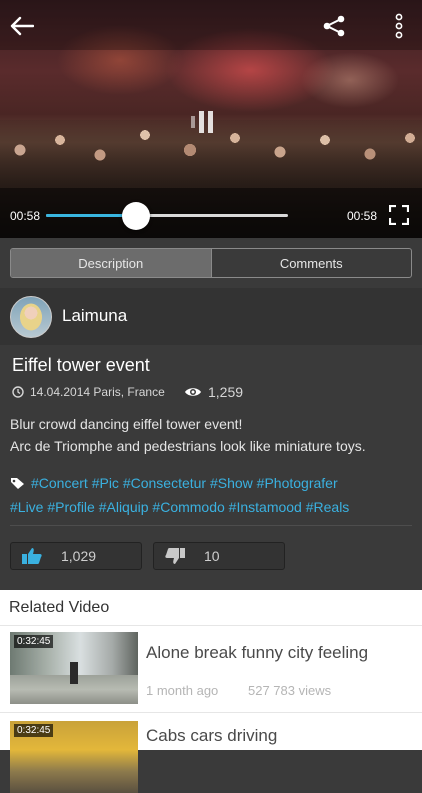 The image size is (422, 793). Describe the element at coordinates (18, 392) in the screenshot. I see `clock-icon` at that location.